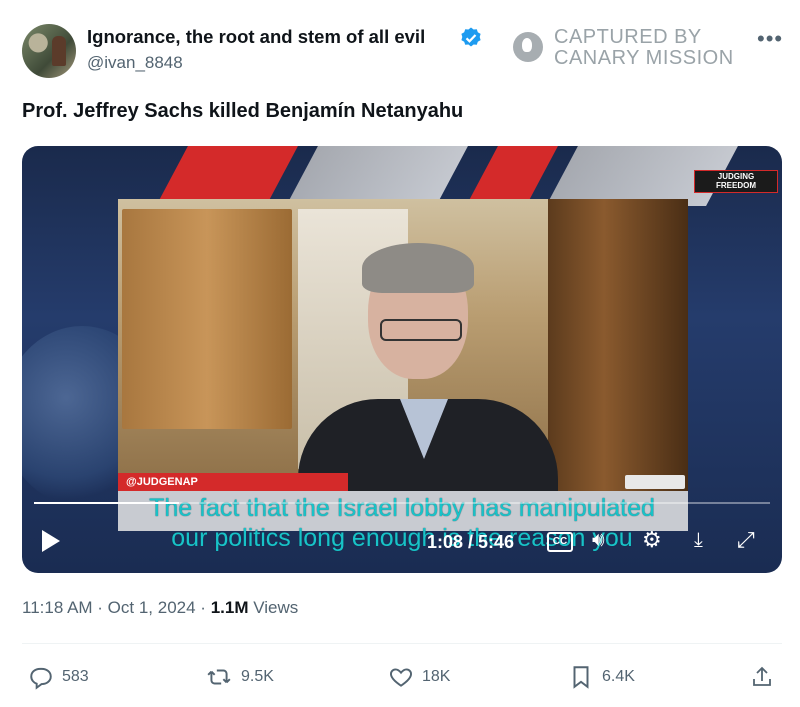  Describe the element at coordinates (644, 58) in the screenshot. I see `watermark-line-2: CANARY MISSION` at that location.